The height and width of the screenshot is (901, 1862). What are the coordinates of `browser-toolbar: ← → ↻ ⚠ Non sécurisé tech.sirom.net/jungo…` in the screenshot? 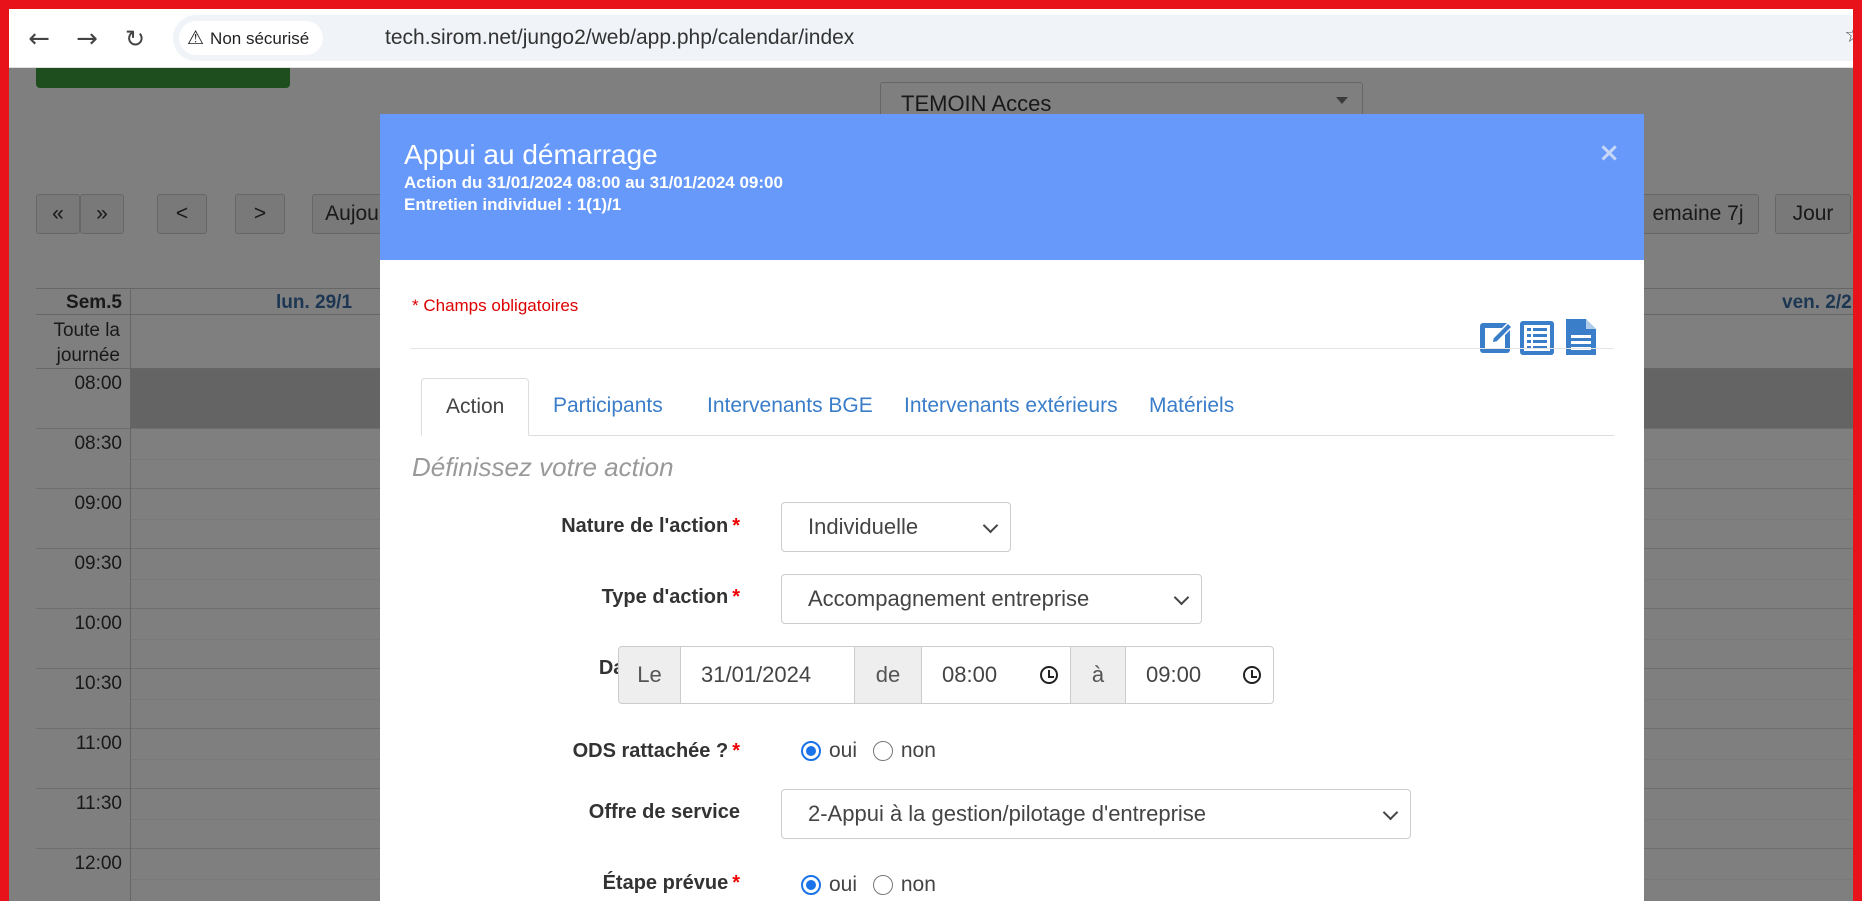 It's located at (935, 38).